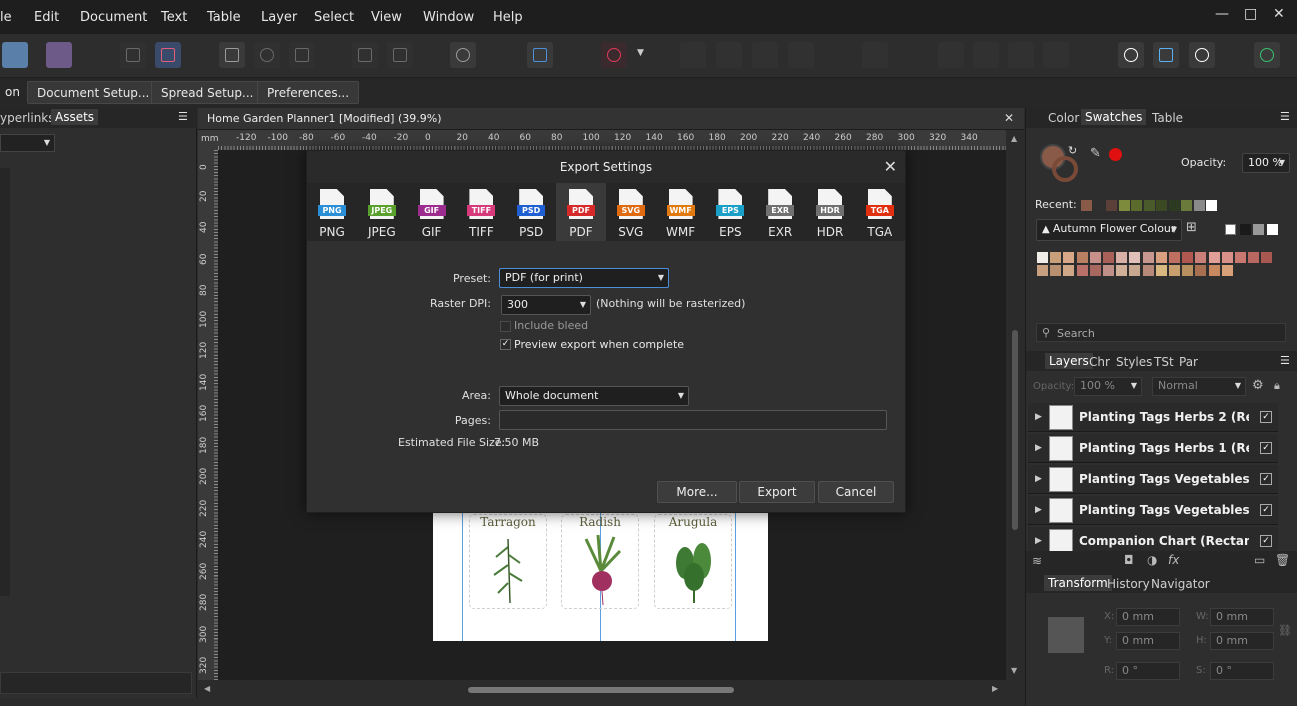 Image resolution: width=1297 pixels, height=706 pixels. Describe the element at coordinates (224, 17) in the screenshot. I see `menu-table: Table` at that location.